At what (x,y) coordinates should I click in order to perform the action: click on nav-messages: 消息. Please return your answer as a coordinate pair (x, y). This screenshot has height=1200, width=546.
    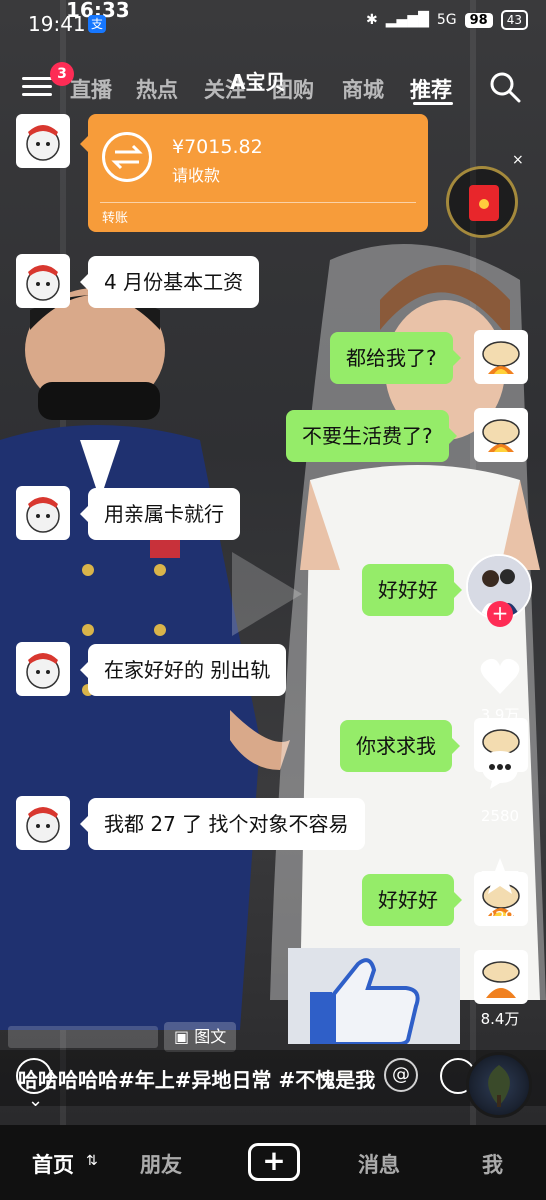
    Looking at the image, I should click on (379, 1164).